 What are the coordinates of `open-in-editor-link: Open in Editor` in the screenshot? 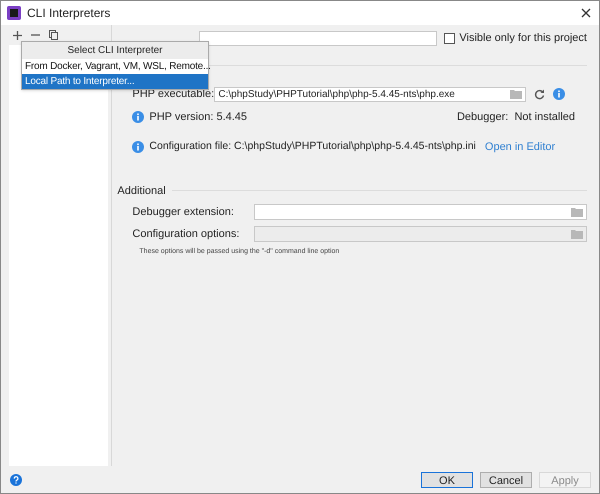 It's located at (520, 147).